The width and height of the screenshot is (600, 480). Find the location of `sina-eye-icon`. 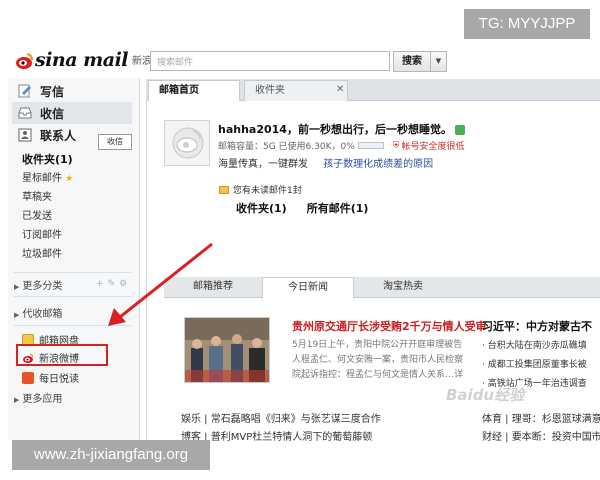

sina-eye-icon is located at coordinates (24, 61).